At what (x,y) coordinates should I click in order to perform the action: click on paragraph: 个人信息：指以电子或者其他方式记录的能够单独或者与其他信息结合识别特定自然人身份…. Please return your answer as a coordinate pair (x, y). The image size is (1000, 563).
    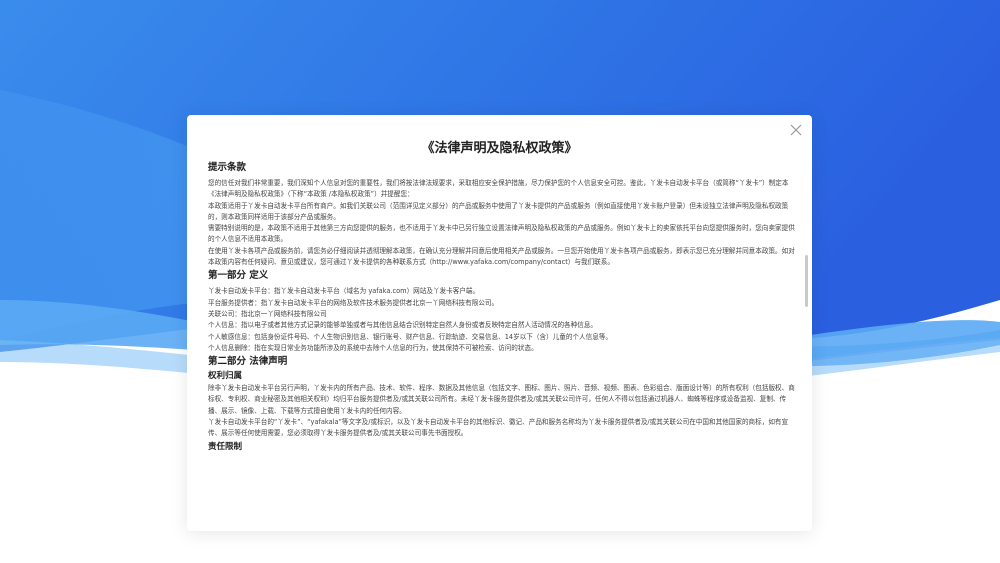
    Looking at the image, I should click on (403, 325).